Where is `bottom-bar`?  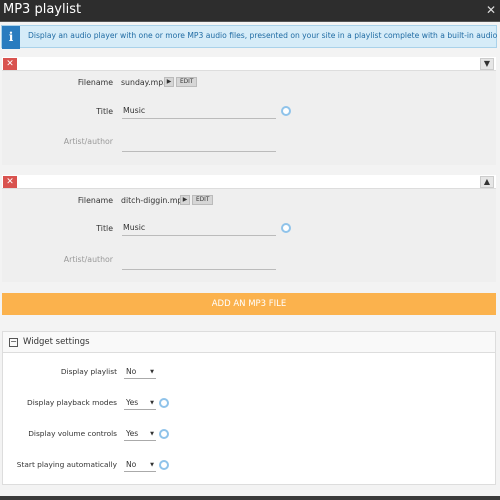
bottom-bar is located at coordinates (250, 498).